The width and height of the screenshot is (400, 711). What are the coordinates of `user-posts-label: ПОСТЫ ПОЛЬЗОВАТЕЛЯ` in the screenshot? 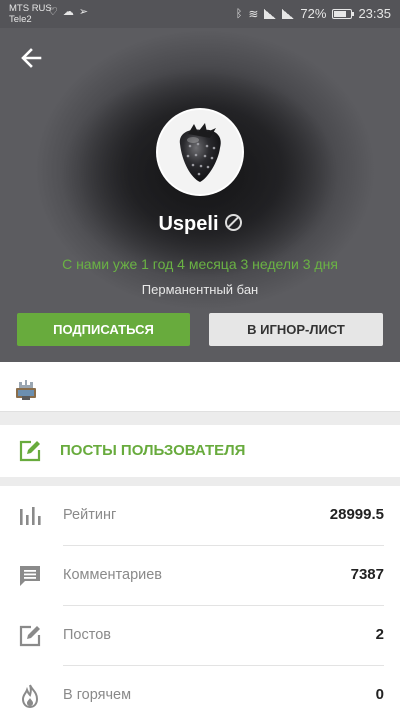 It's located at (153, 450).